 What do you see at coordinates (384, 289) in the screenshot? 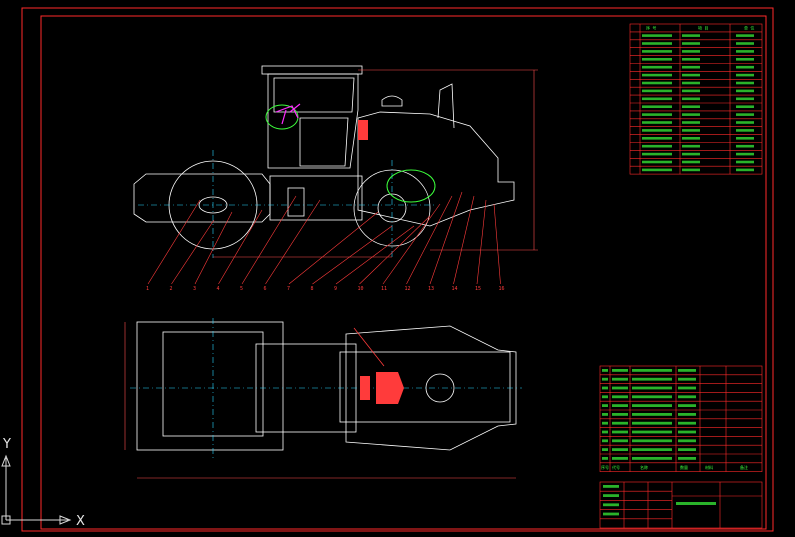
I see `callout-number: 11` at bounding box center [384, 289].